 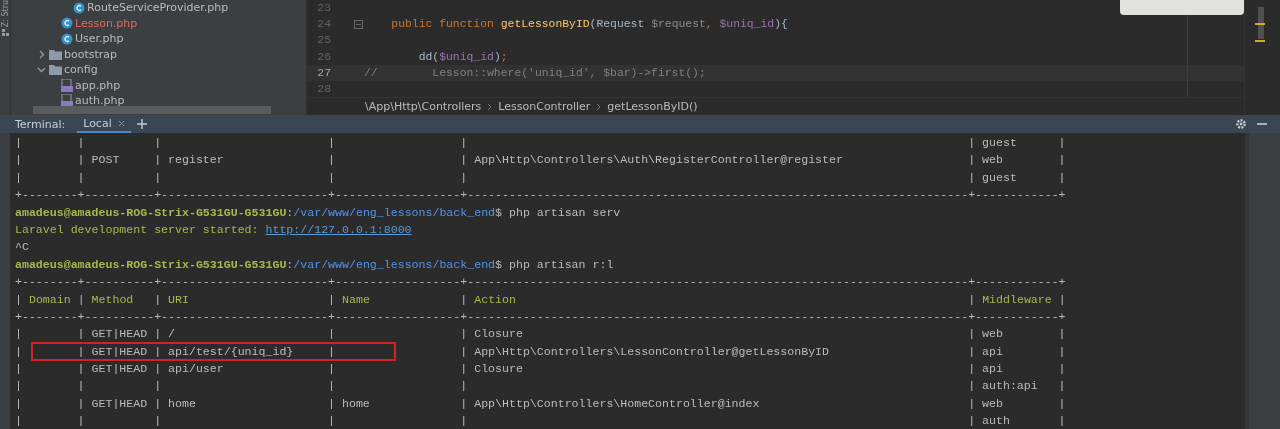 I want to click on column-header: Action, so click(x=495, y=299).